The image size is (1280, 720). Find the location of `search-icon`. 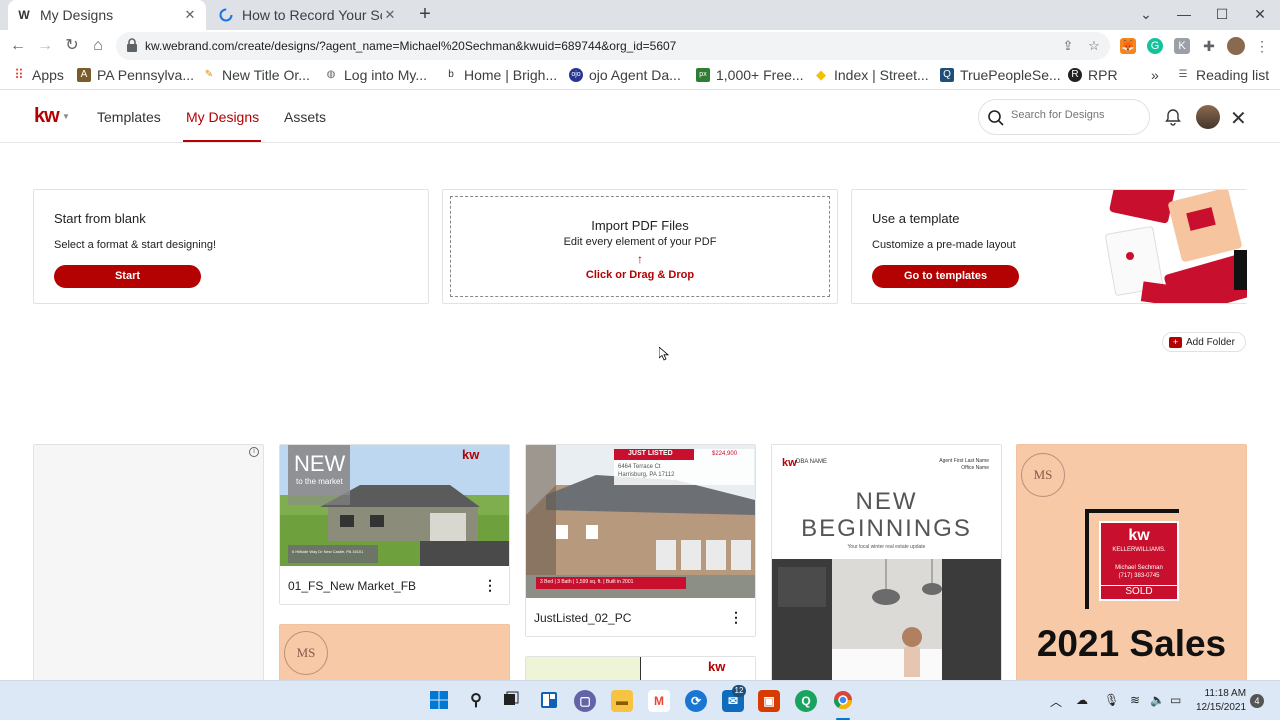

search-icon is located at coordinates (996, 118).